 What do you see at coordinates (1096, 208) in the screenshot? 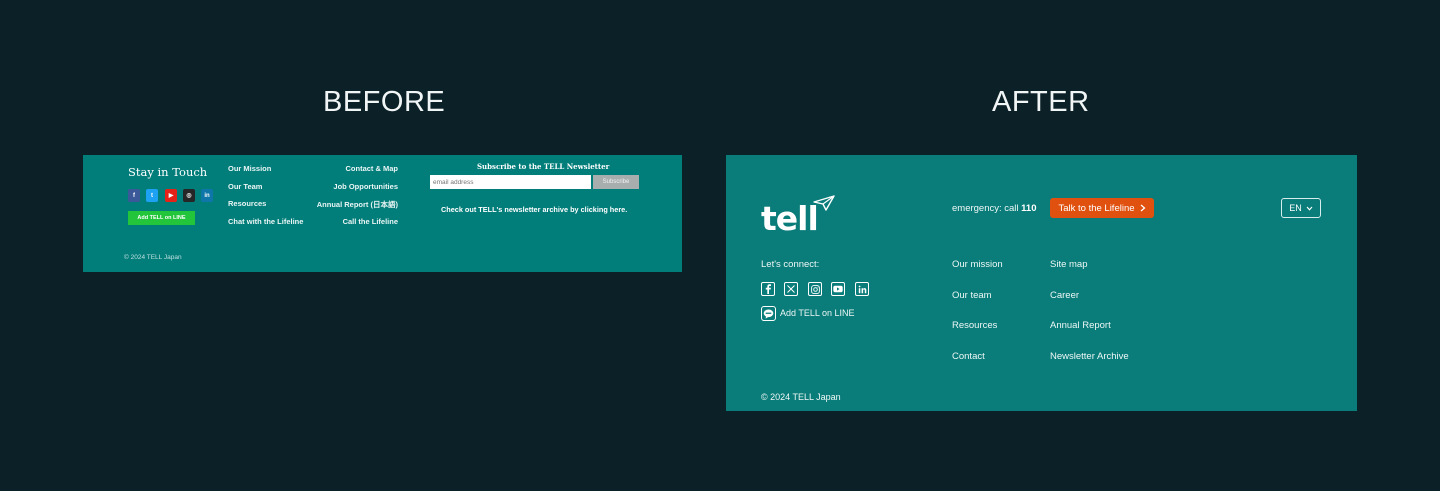
I see `talk-to-lifeline-label: Talk to the Lifeline` at bounding box center [1096, 208].